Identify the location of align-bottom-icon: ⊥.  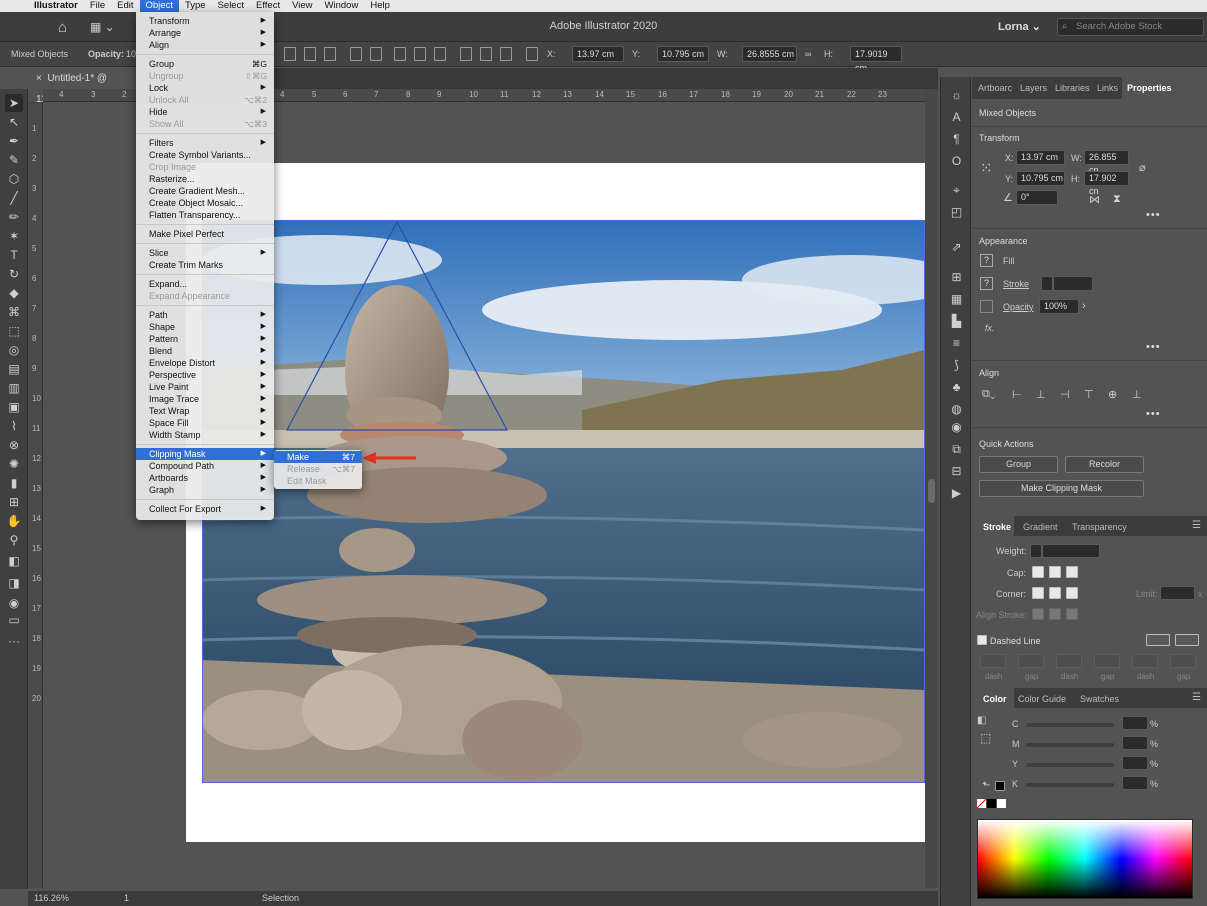
(1137, 394).